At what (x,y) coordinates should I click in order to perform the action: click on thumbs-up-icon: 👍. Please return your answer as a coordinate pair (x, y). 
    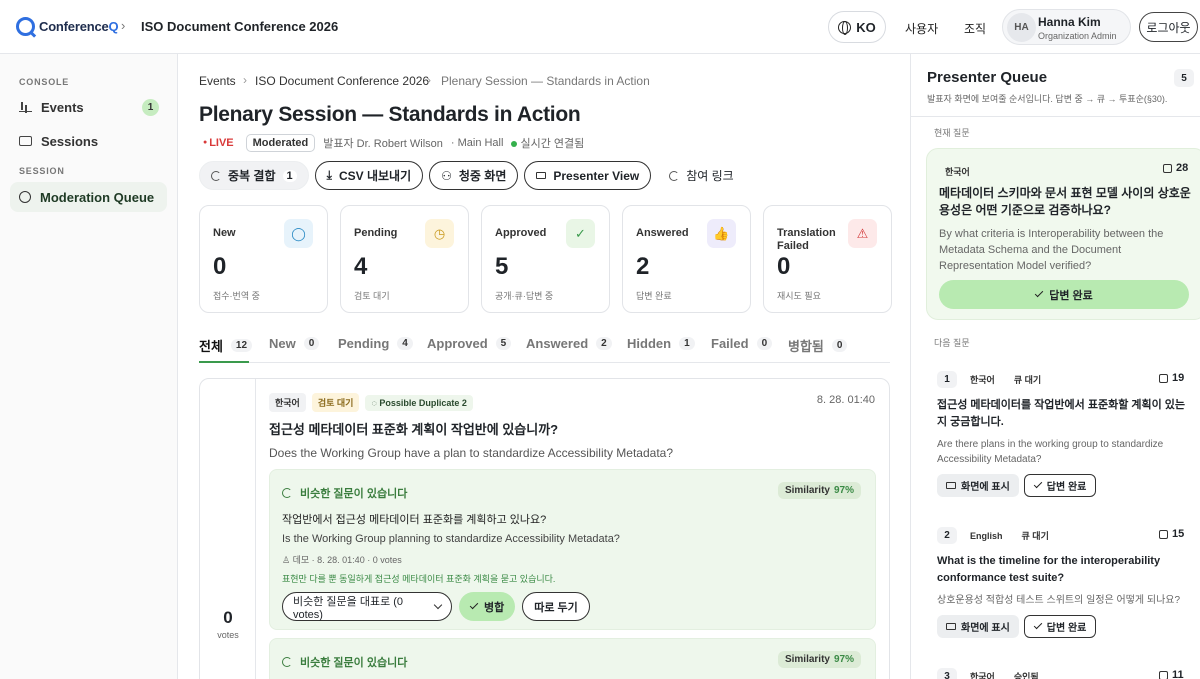
    Looking at the image, I should click on (721, 233).